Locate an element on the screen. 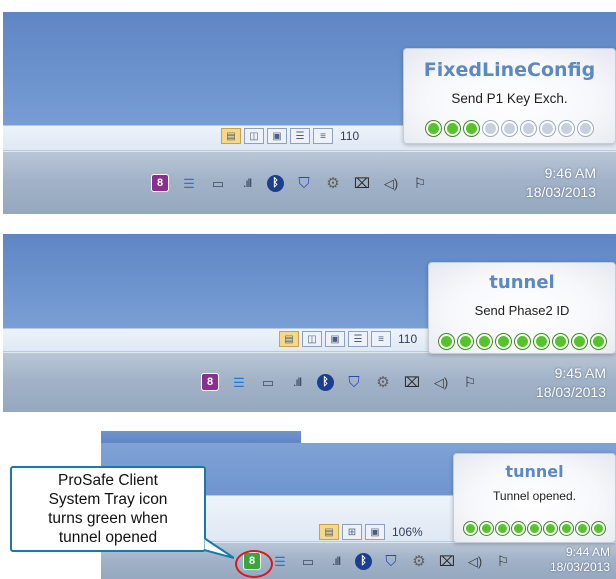  zoom-level: 106% is located at coordinates (407, 532).